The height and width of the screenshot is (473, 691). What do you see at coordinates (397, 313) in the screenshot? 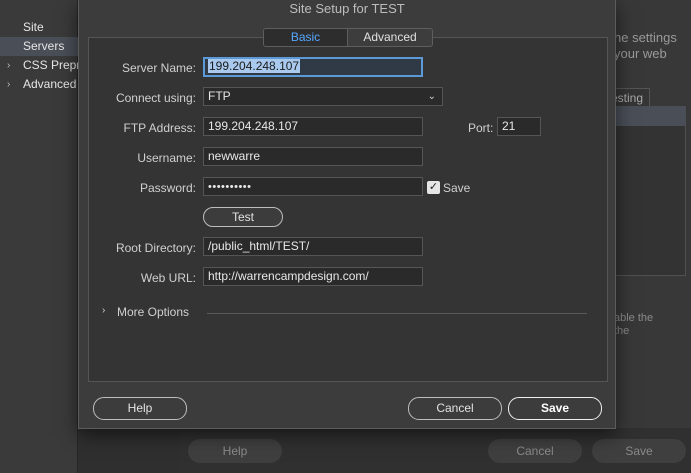
I see `more-options-divider` at bounding box center [397, 313].